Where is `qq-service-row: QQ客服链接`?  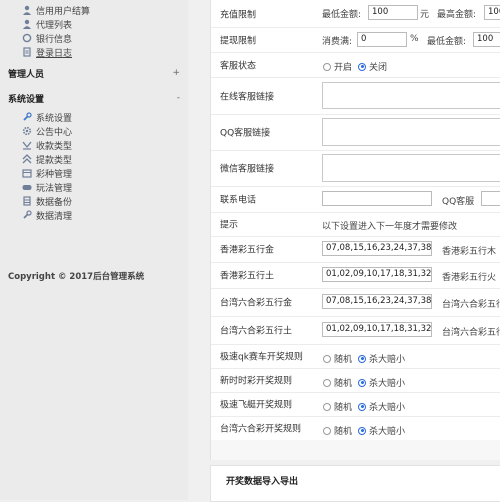
qq-service-row: QQ客服链接 is located at coordinates (355, 132).